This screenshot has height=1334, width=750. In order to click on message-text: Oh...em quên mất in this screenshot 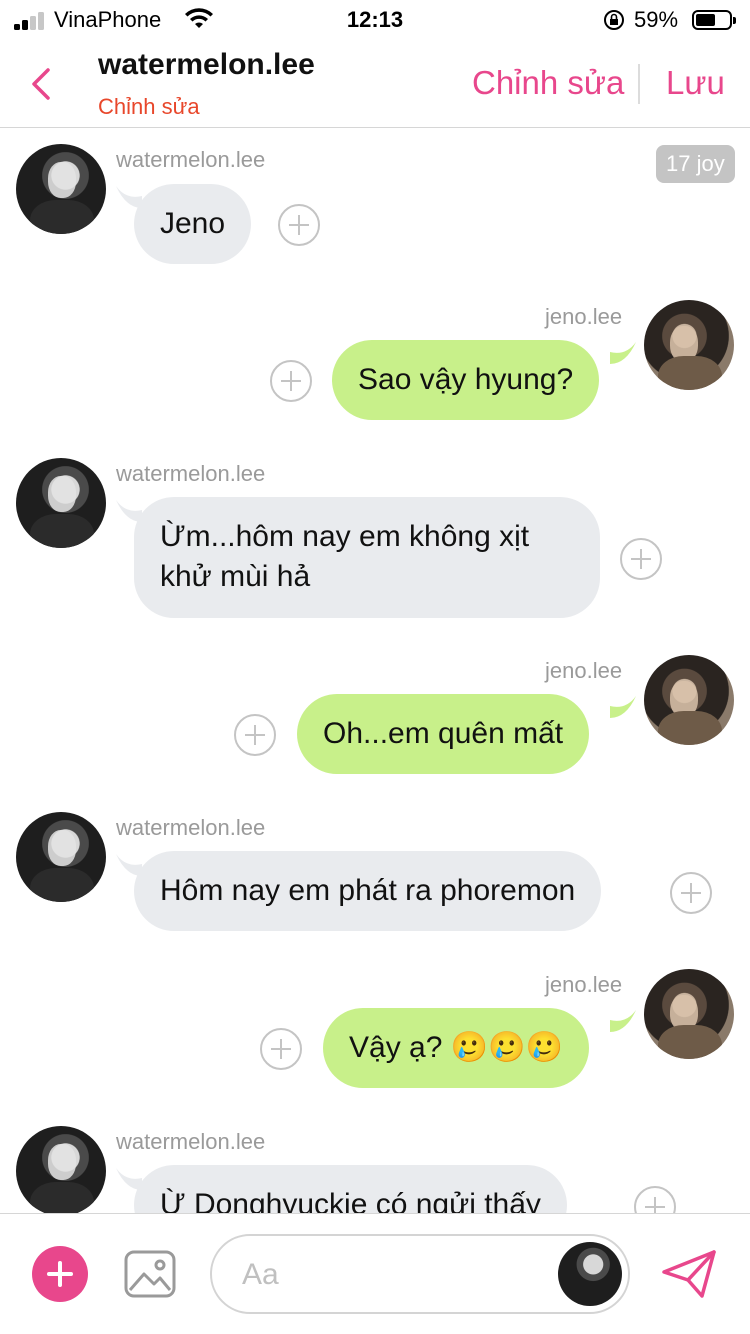, I will do `click(443, 733)`.